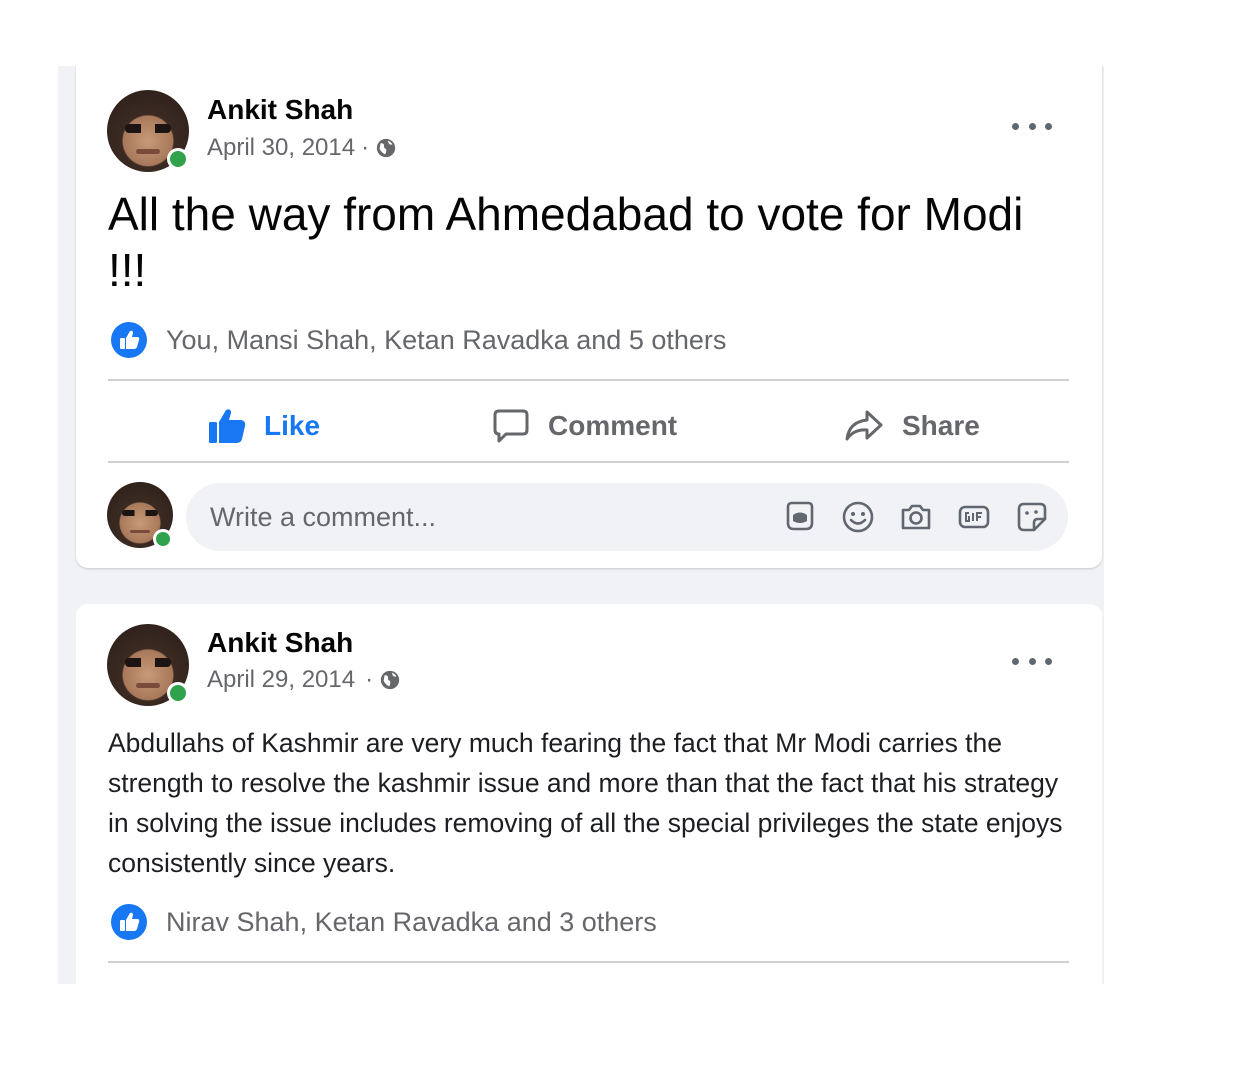  I want to click on post-actions: Like Comment Share, so click(588, 426).